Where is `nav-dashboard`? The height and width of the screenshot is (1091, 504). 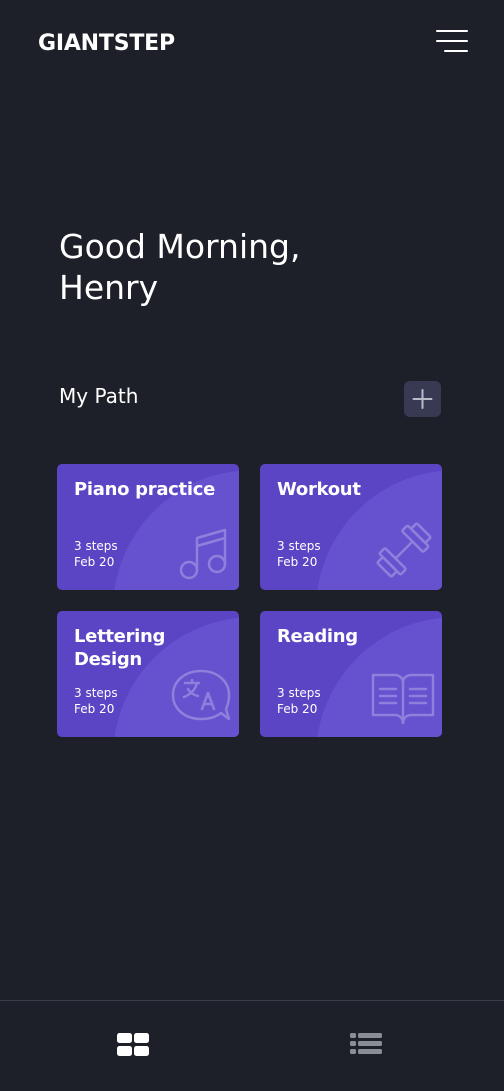 nav-dashboard is located at coordinates (134, 1046).